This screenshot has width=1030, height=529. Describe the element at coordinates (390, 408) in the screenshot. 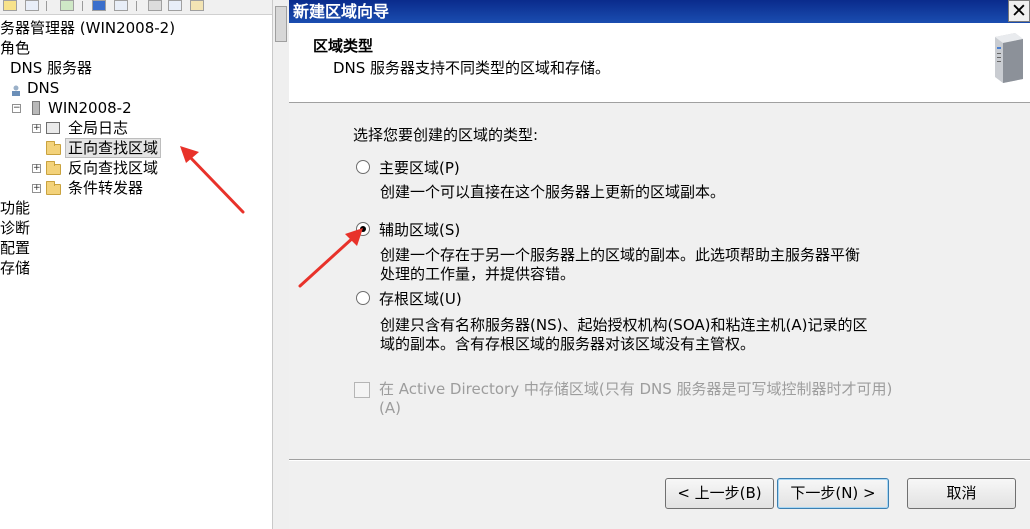

I see `store-in-ad-label-line2: (A)` at that location.